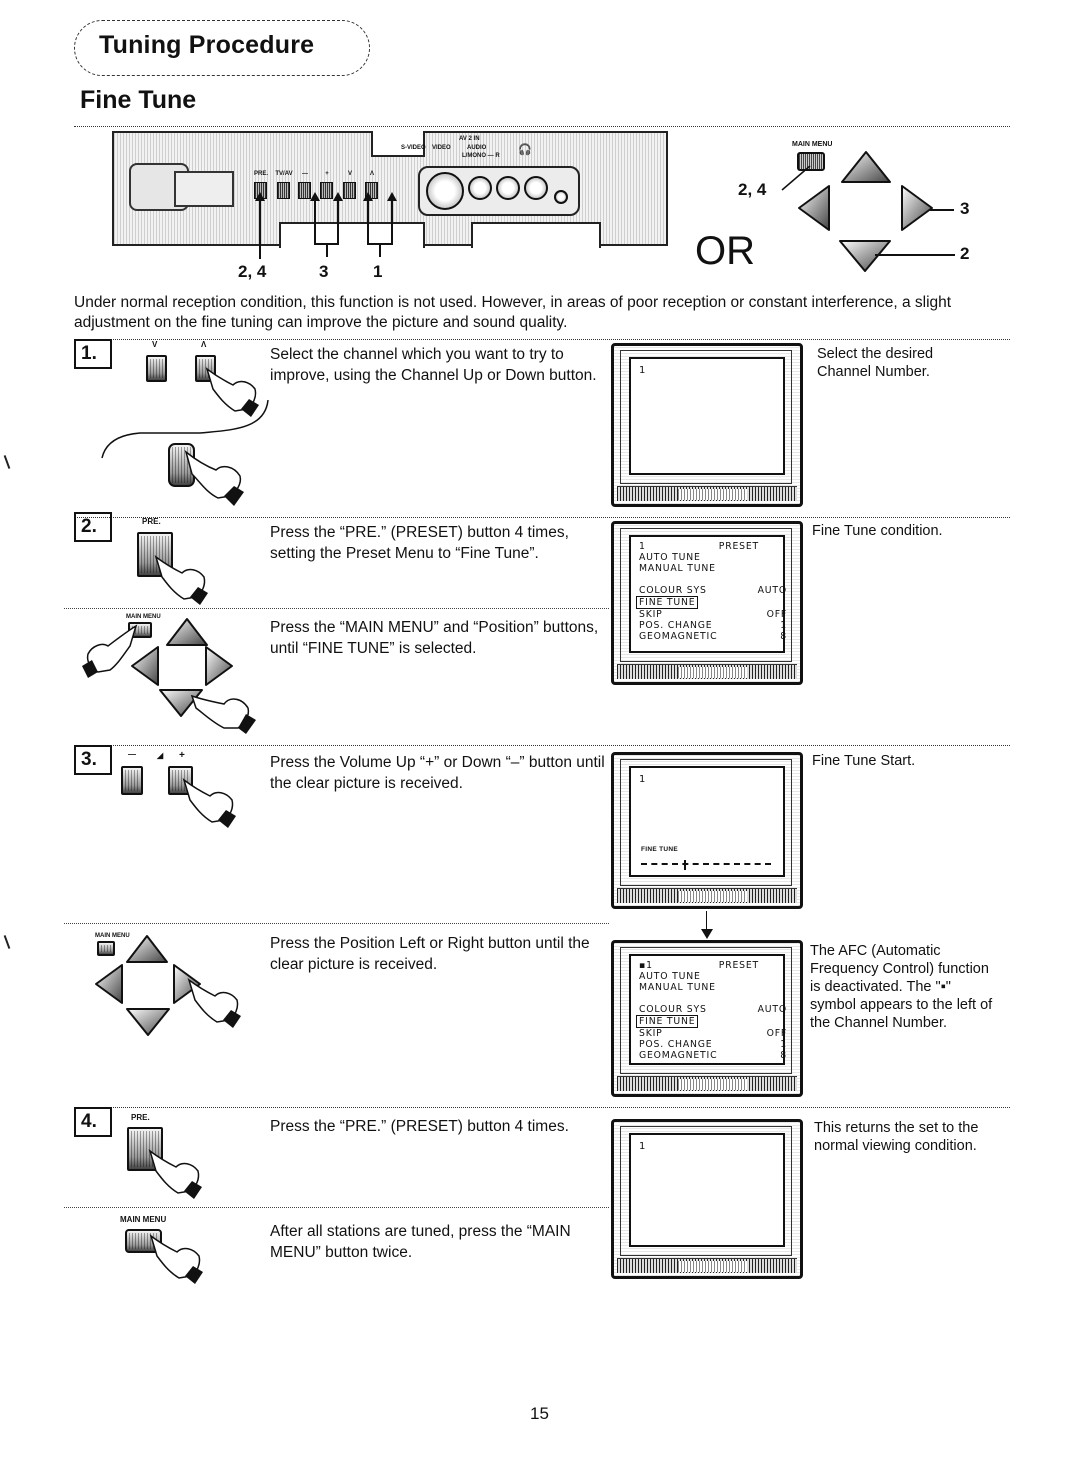 This screenshot has height=1462, width=1080. Describe the element at coordinates (812, 144) in the screenshot. I see `remote-main-menu-label: MAIN MENU` at that location.